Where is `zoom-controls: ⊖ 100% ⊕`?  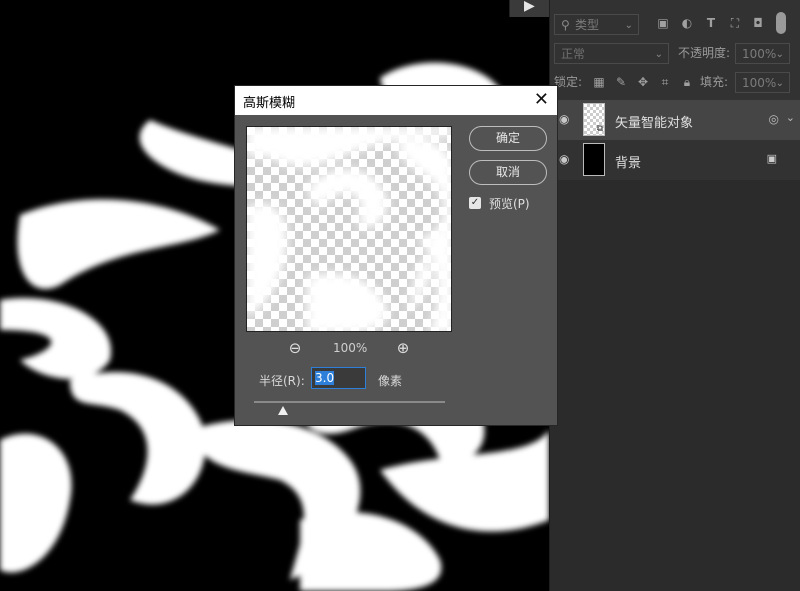
zoom-controls: ⊖ 100% ⊕ is located at coordinates (350, 349).